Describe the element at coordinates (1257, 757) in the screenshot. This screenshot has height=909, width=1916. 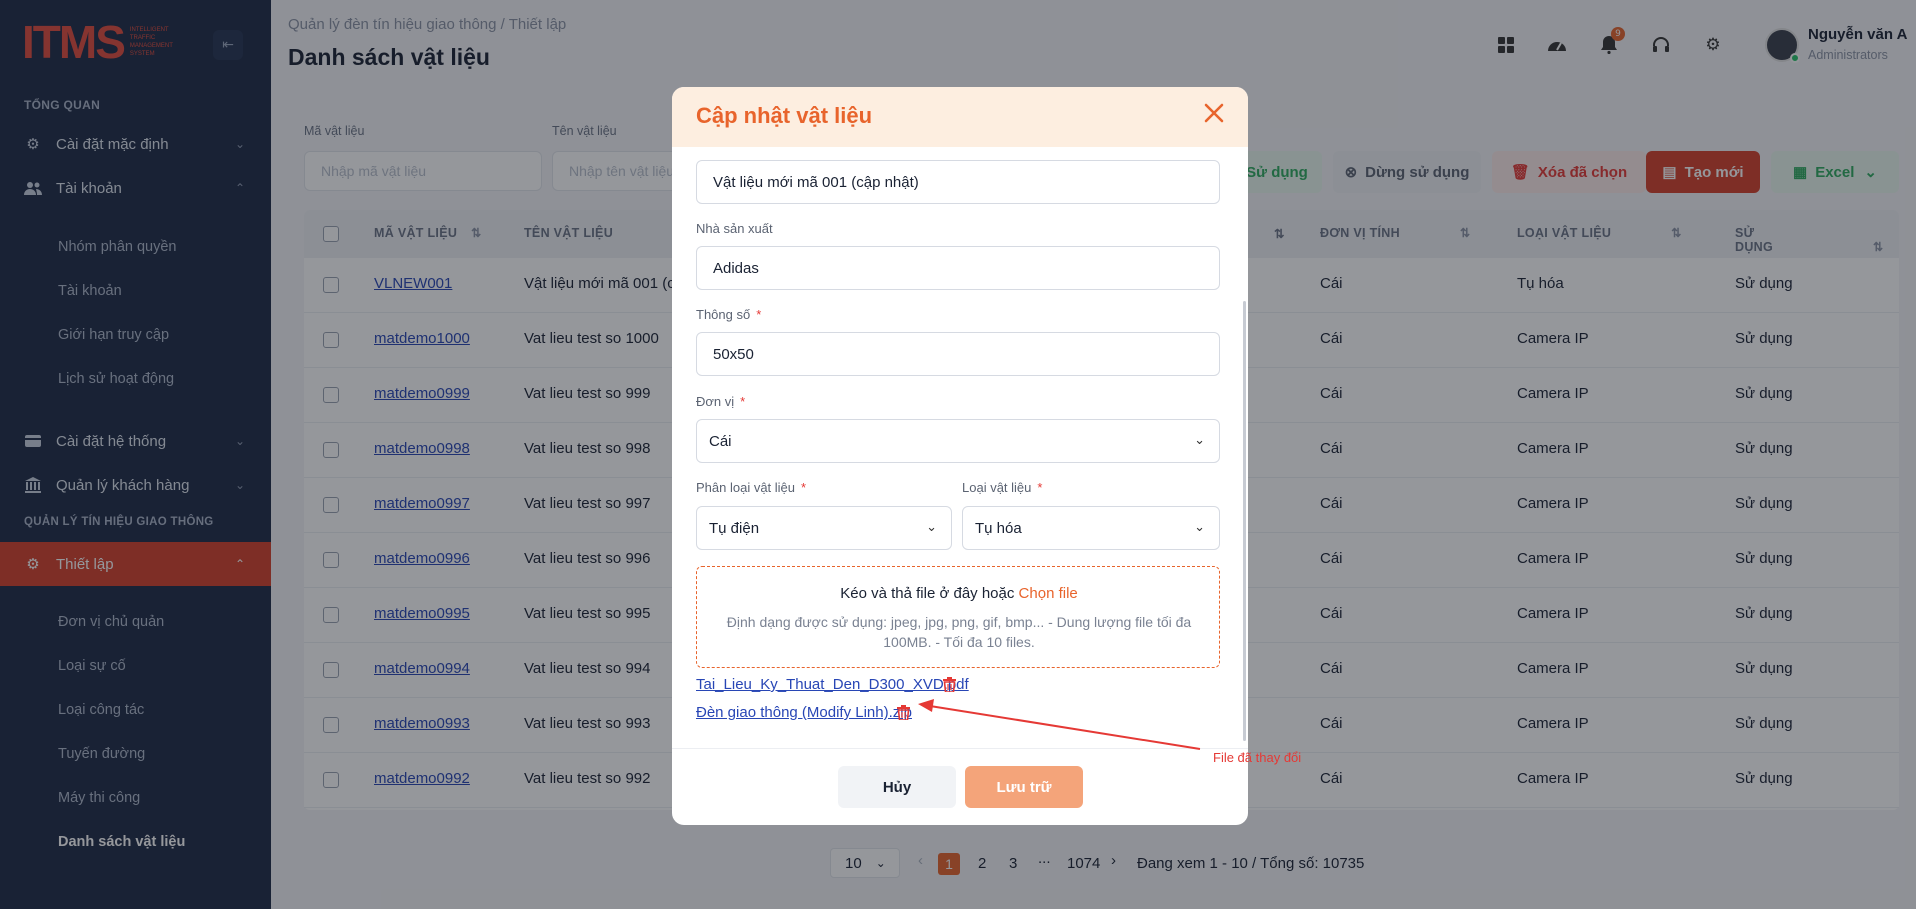
I see `annotation-text: File đã thay đổi` at that location.